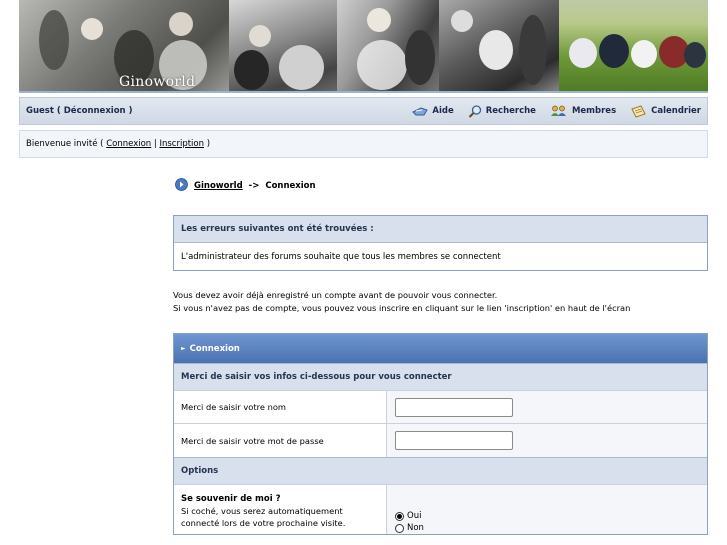 This screenshot has height=545, width=727. What do you see at coordinates (95, 111) in the screenshot?
I see `logout-link: Déconnexion` at bounding box center [95, 111].